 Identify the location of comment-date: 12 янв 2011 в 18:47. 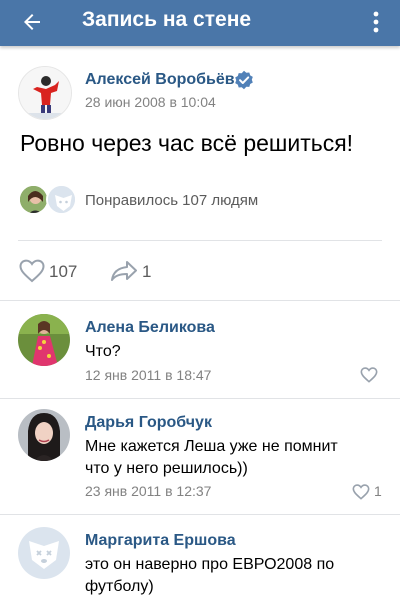
(148, 375).